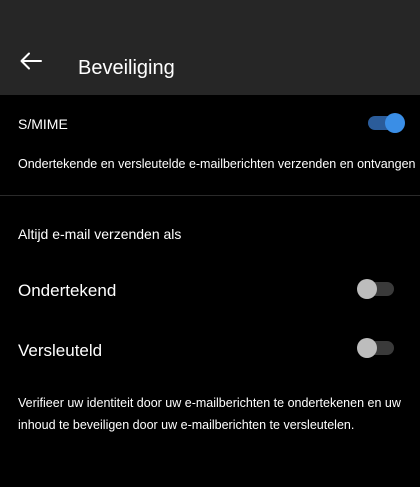 The image size is (420, 487). I want to click on arrow-left-icon, so click(31, 63).